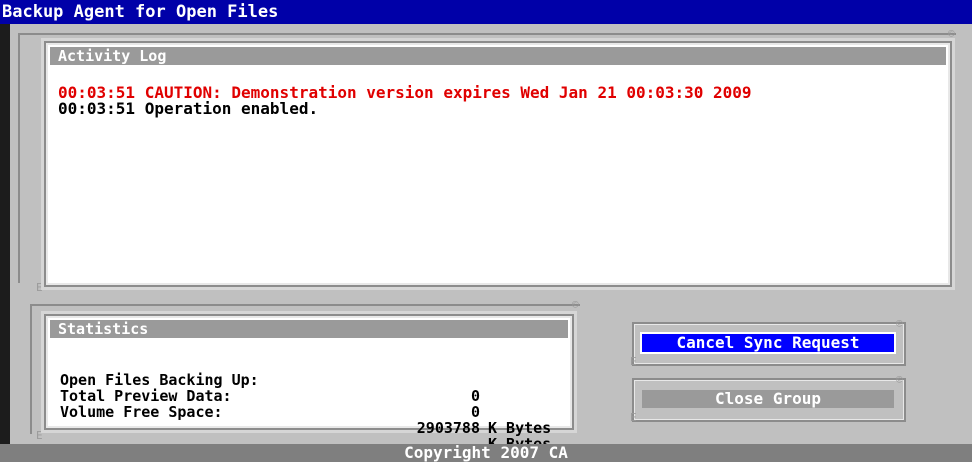 The image size is (977, 469). What do you see at coordinates (309, 329) in the screenshot?
I see `statistics-heading: Statistics` at bounding box center [309, 329].